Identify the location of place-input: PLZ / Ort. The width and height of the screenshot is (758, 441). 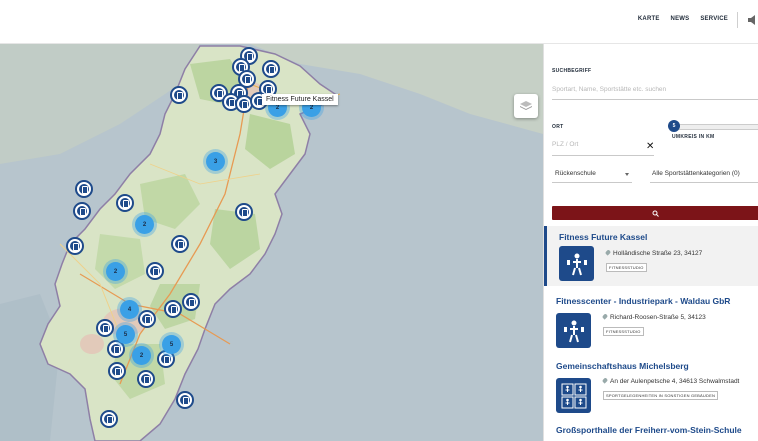
(565, 144).